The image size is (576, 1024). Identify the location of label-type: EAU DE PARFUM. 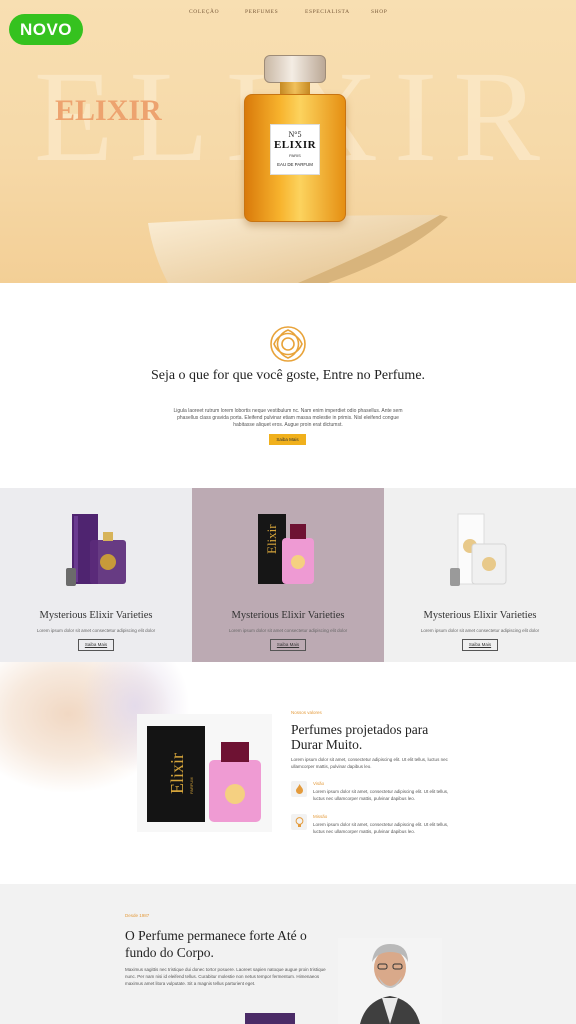
(295, 164).